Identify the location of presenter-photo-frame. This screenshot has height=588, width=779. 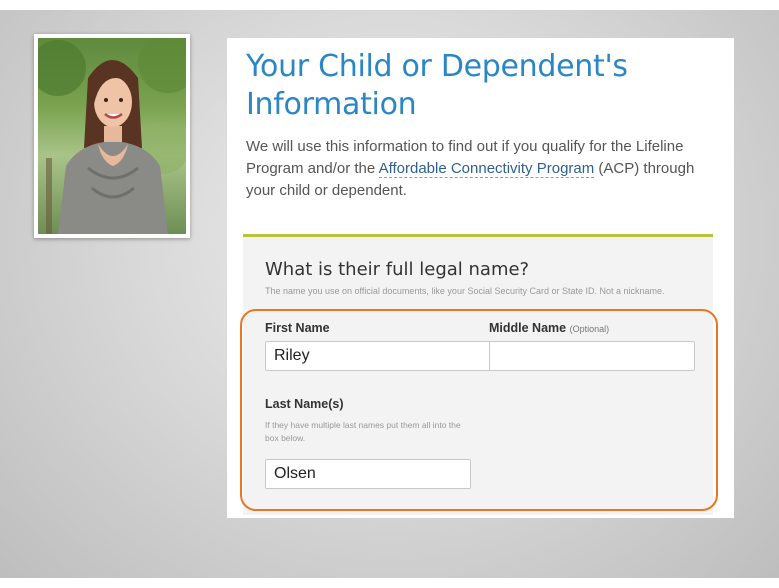
(112, 136).